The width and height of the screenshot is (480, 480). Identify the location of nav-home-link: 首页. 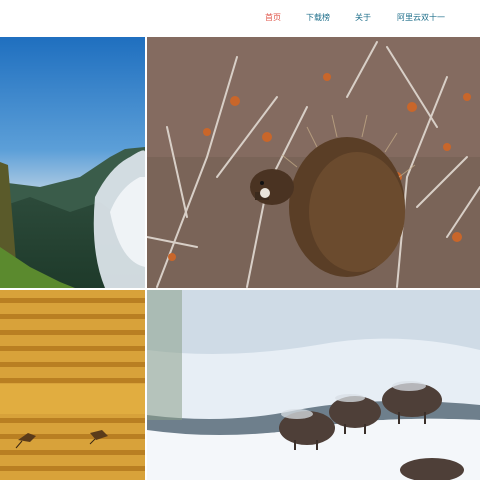
(273, 18).